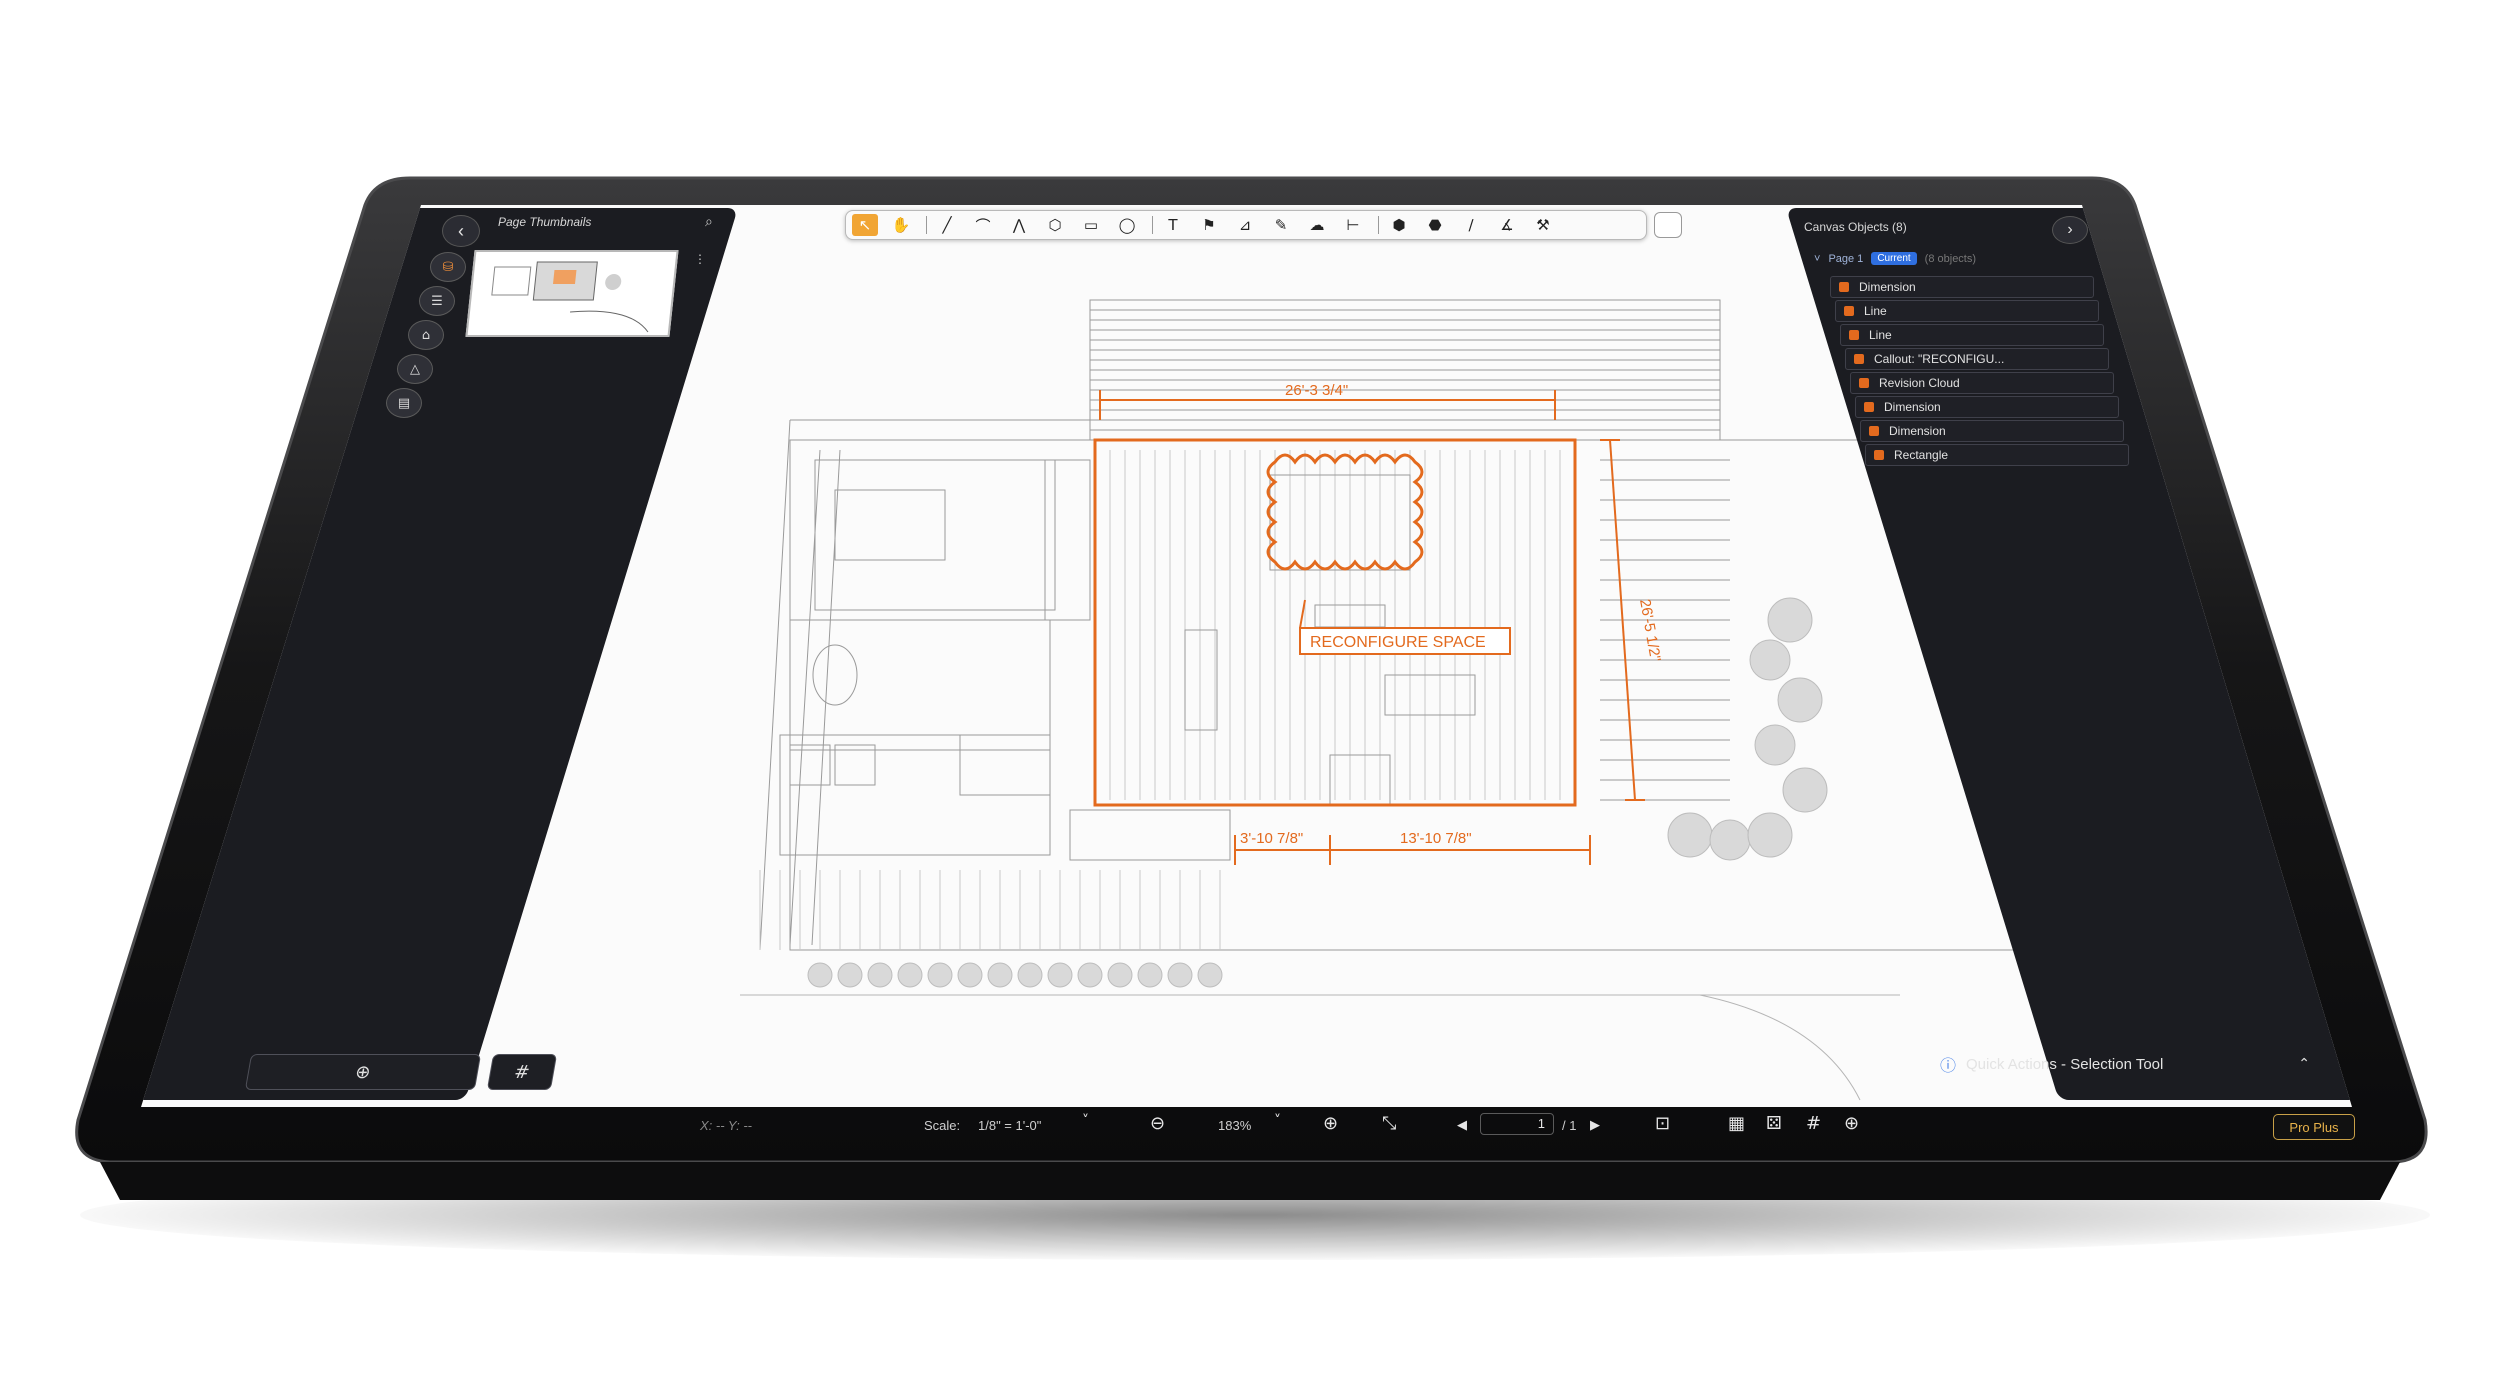 The width and height of the screenshot is (2500, 1400). What do you see at coordinates (1650, 630) in the screenshot?
I see `dimension-right-label: 26'-5 1/2"` at bounding box center [1650, 630].